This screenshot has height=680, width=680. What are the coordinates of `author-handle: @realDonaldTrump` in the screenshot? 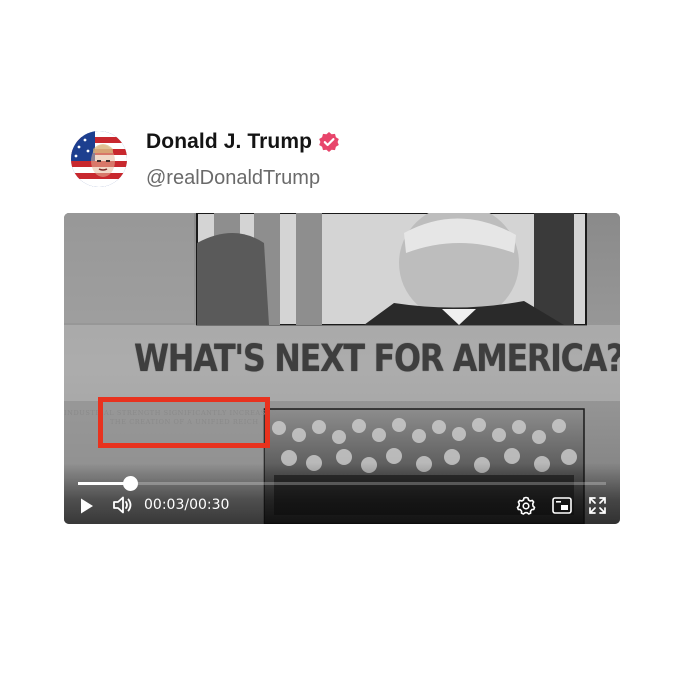 It's located at (233, 178).